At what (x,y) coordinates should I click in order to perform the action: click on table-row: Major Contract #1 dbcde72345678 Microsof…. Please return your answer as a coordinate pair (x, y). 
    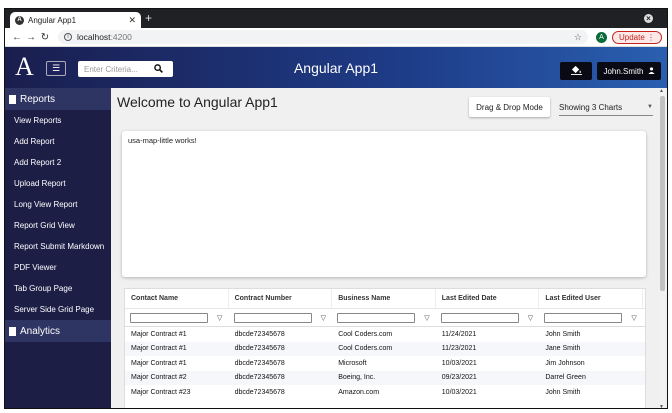
    Looking at the image, I should click on (385, 363).